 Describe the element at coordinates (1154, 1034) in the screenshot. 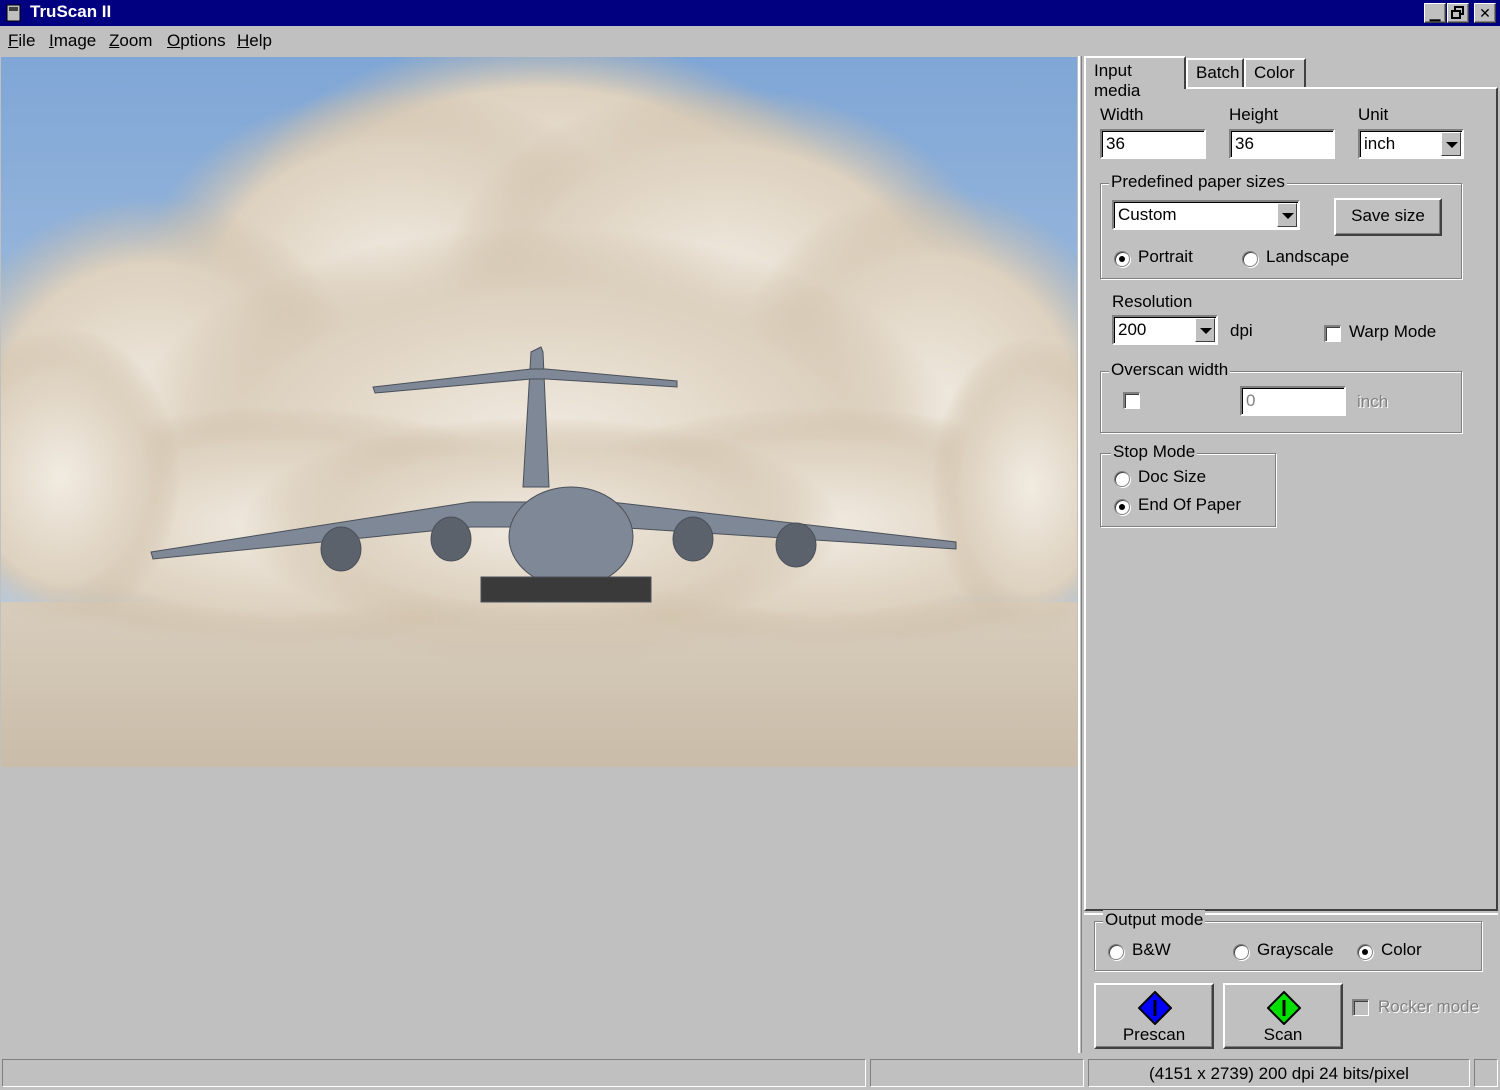

I see `prescan-label: Prescan` at that location.